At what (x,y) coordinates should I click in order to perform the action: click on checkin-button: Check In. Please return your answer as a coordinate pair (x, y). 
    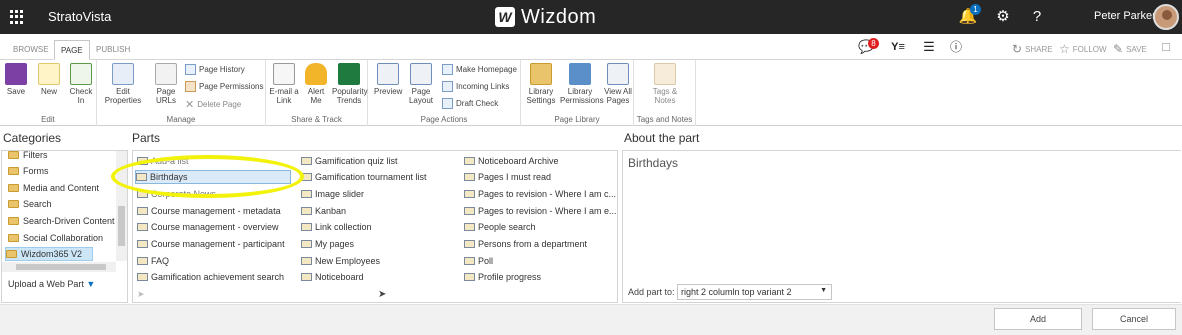
    Looking at the image, I should click on (81, 84).